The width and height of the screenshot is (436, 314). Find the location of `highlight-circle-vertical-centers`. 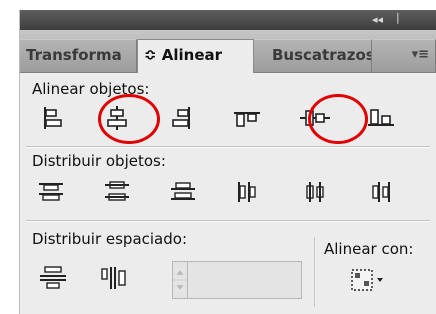

highlight-circle-vertical-centers is located at coordinates (338, 119).